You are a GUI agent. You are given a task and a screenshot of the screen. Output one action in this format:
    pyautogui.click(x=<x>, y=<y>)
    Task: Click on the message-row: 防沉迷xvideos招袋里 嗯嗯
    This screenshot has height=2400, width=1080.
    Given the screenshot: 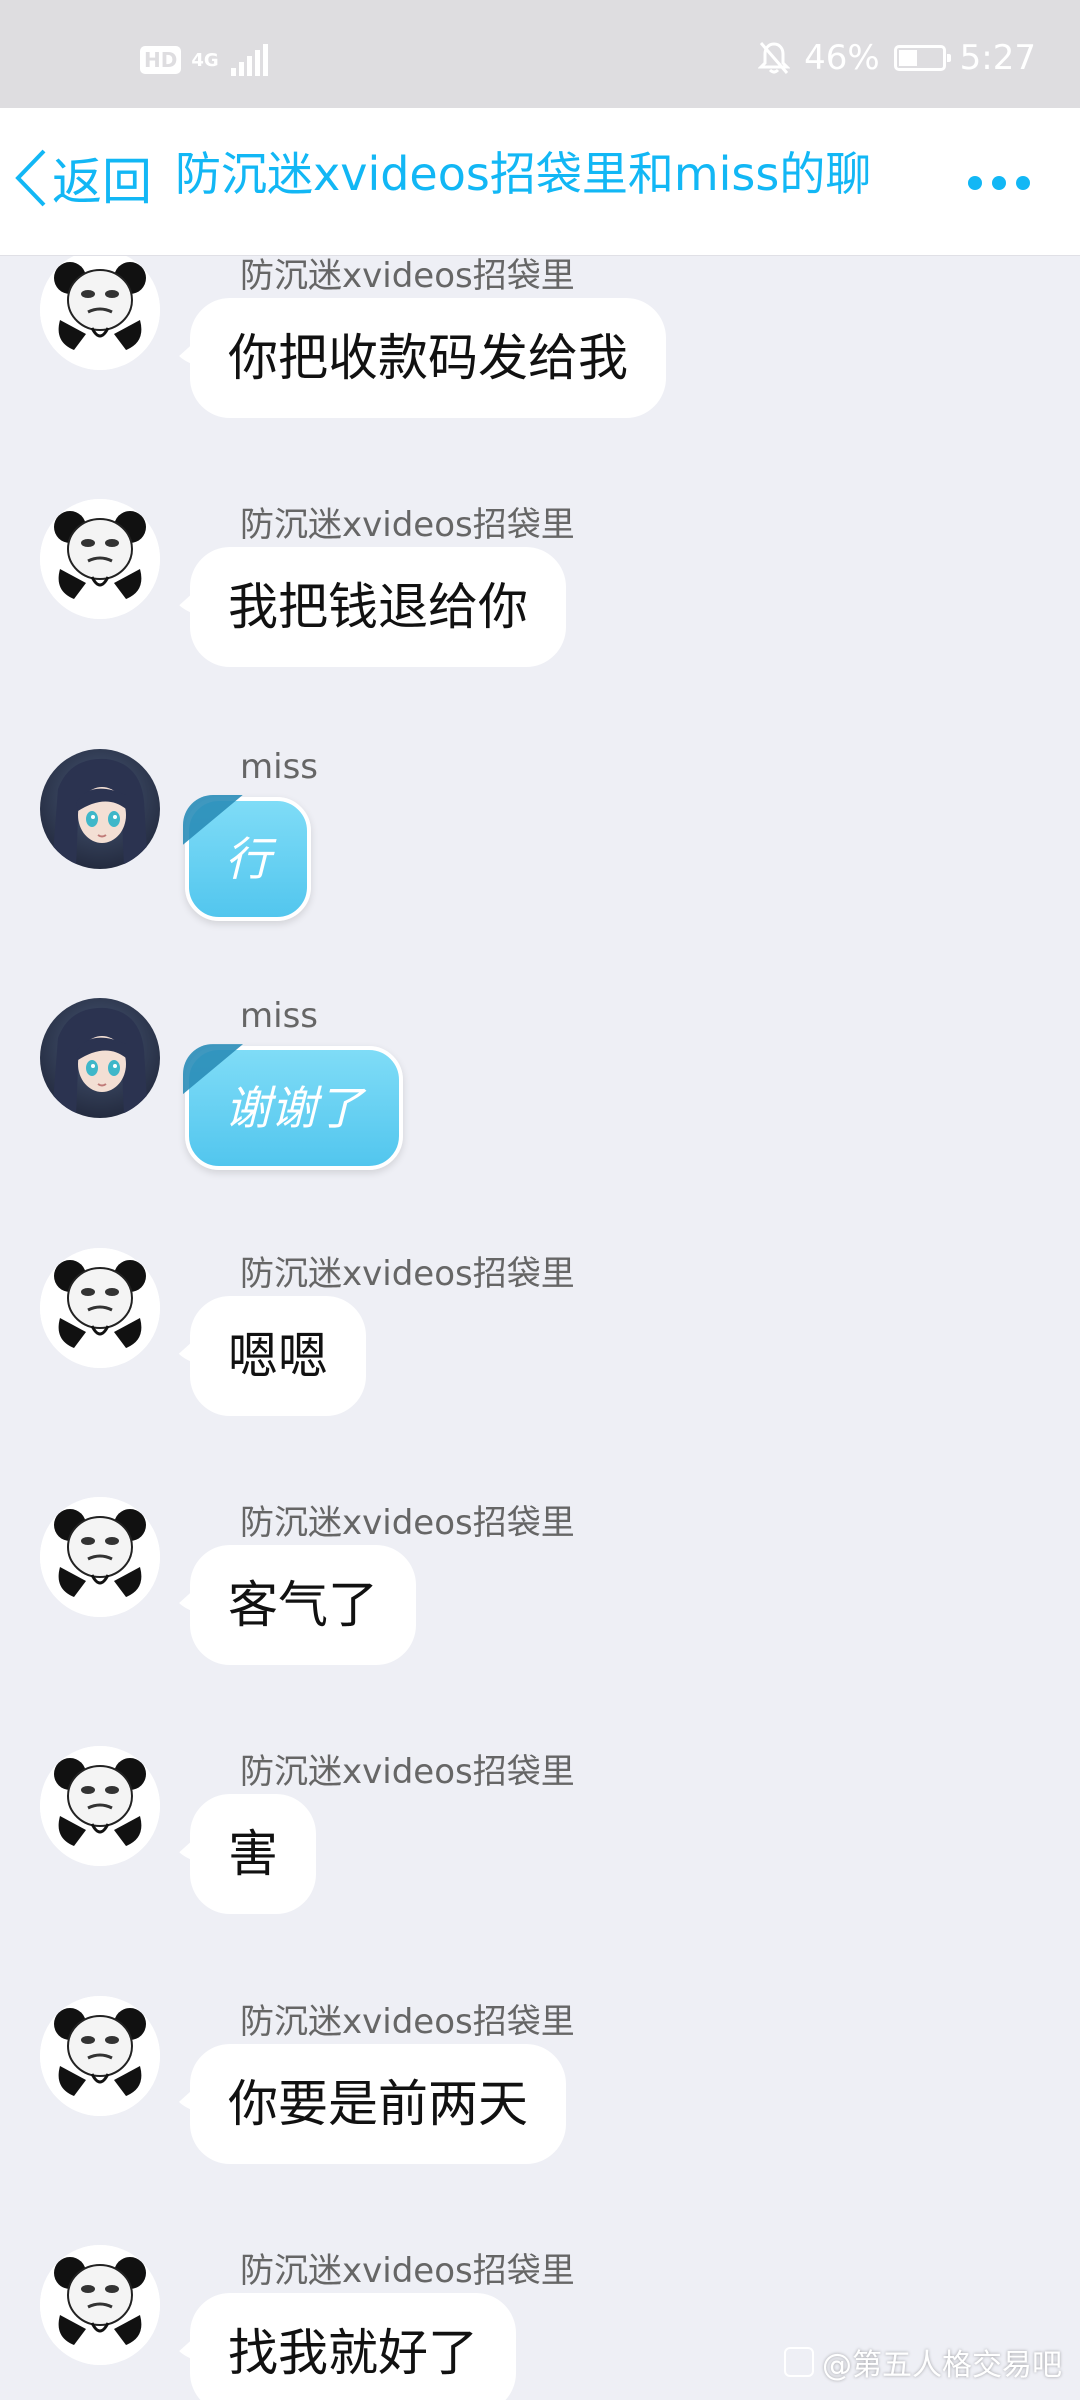 What is the action you would take?
    pyautogui.click(x=540, y=1372)
    